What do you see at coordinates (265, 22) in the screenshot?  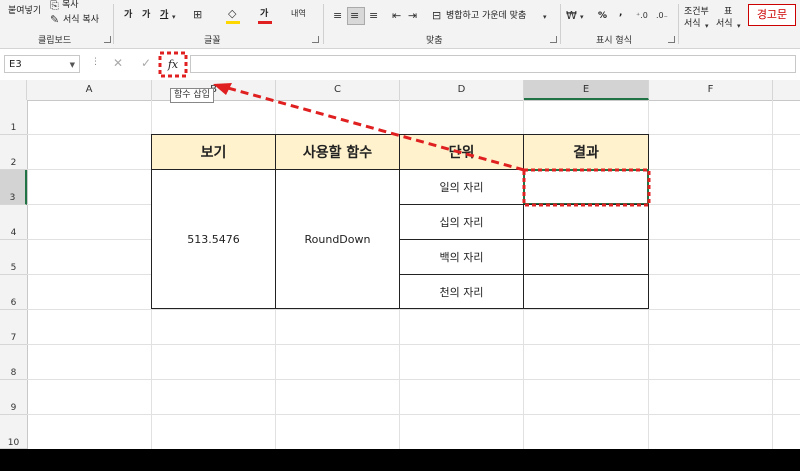 I see `font-color-swatch` at bounding box center [265, 22].